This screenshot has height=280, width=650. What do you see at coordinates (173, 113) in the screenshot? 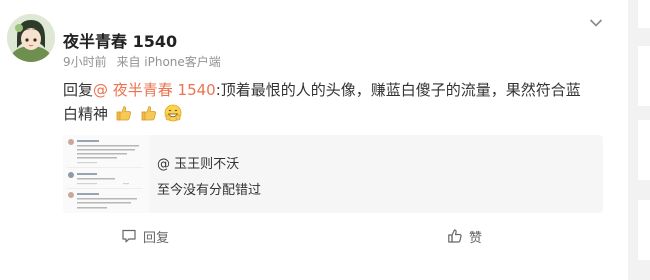
I see `grin-emoji-icon` at bounding box center [173, 113].